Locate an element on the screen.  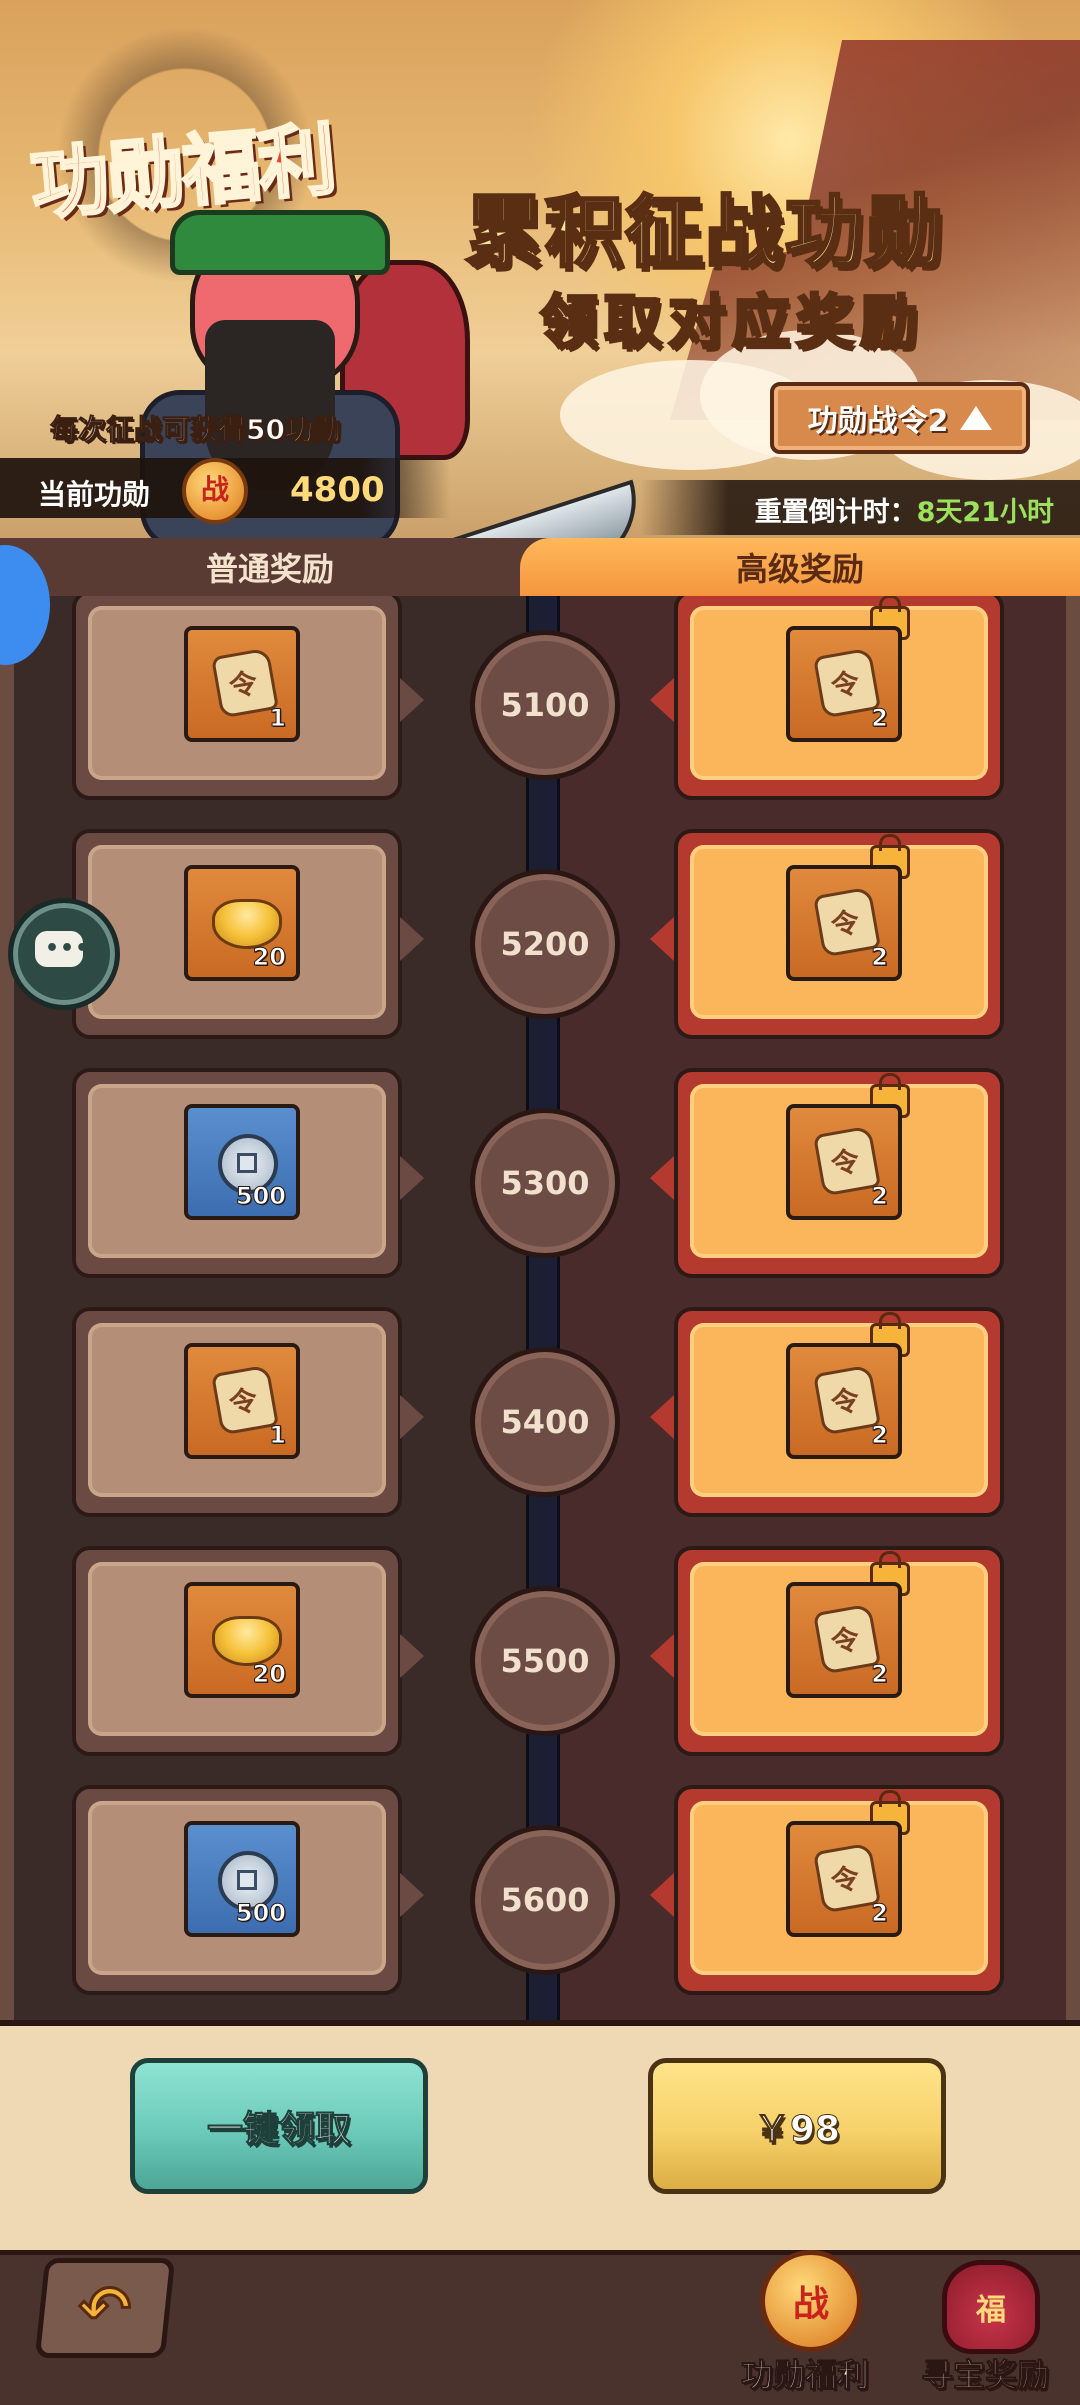
headline: 累积征战功勋 is located at coordinates (704, 233).